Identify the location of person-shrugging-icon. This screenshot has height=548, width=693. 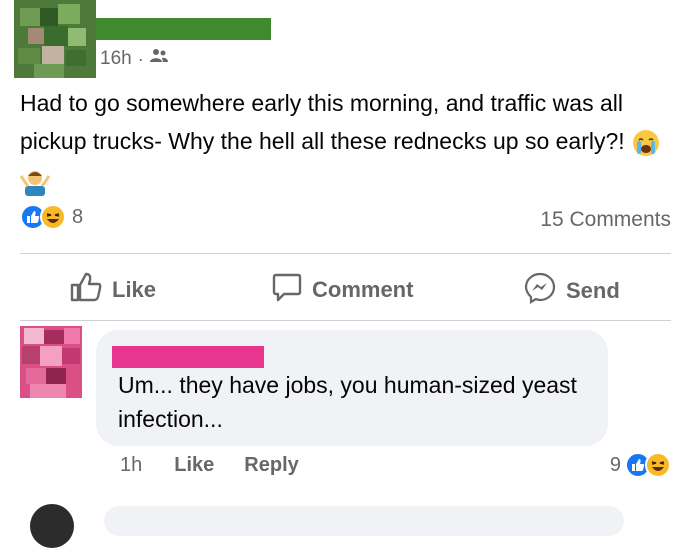
(35, 181).